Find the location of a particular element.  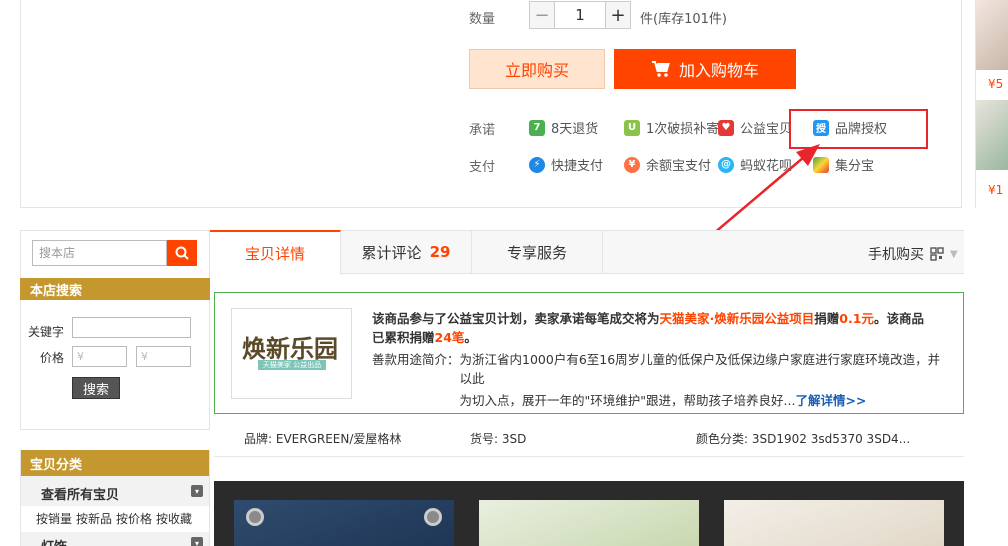

recommend-price-2: ¥1 is located at coordinates (996, 190).